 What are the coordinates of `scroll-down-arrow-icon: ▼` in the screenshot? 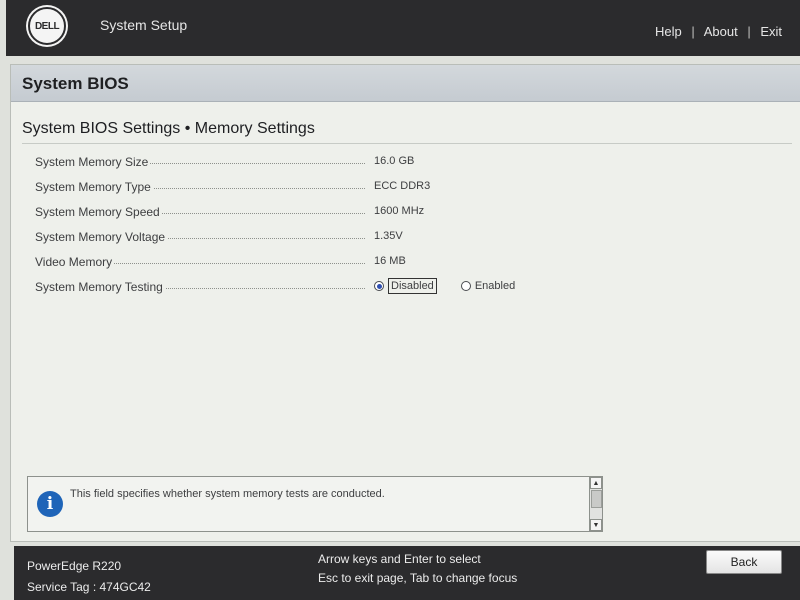 It's located at (596, 525).